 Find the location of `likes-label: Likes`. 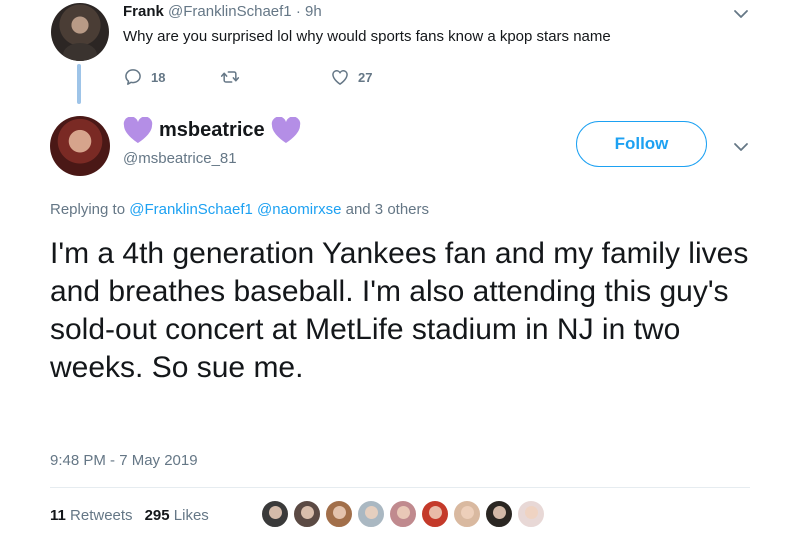

likes-label: Likes is located at coordinates (191, 515).